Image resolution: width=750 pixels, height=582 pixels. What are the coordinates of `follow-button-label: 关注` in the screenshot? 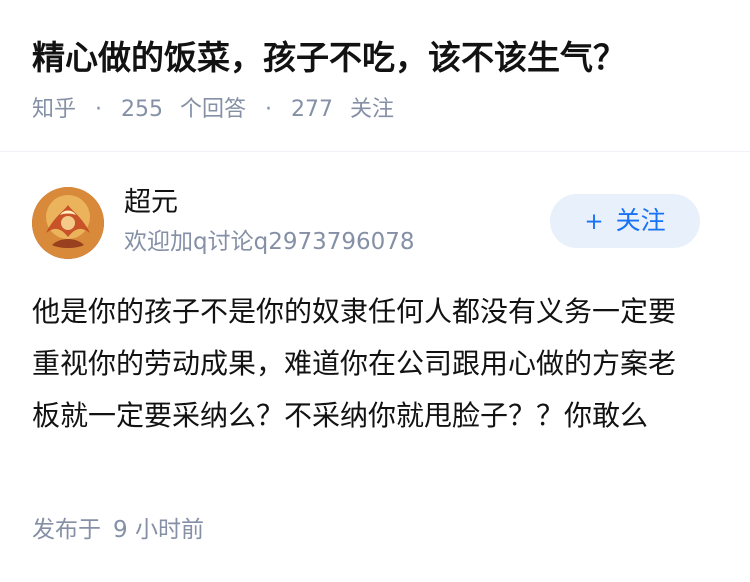 It's located at (640, 220).